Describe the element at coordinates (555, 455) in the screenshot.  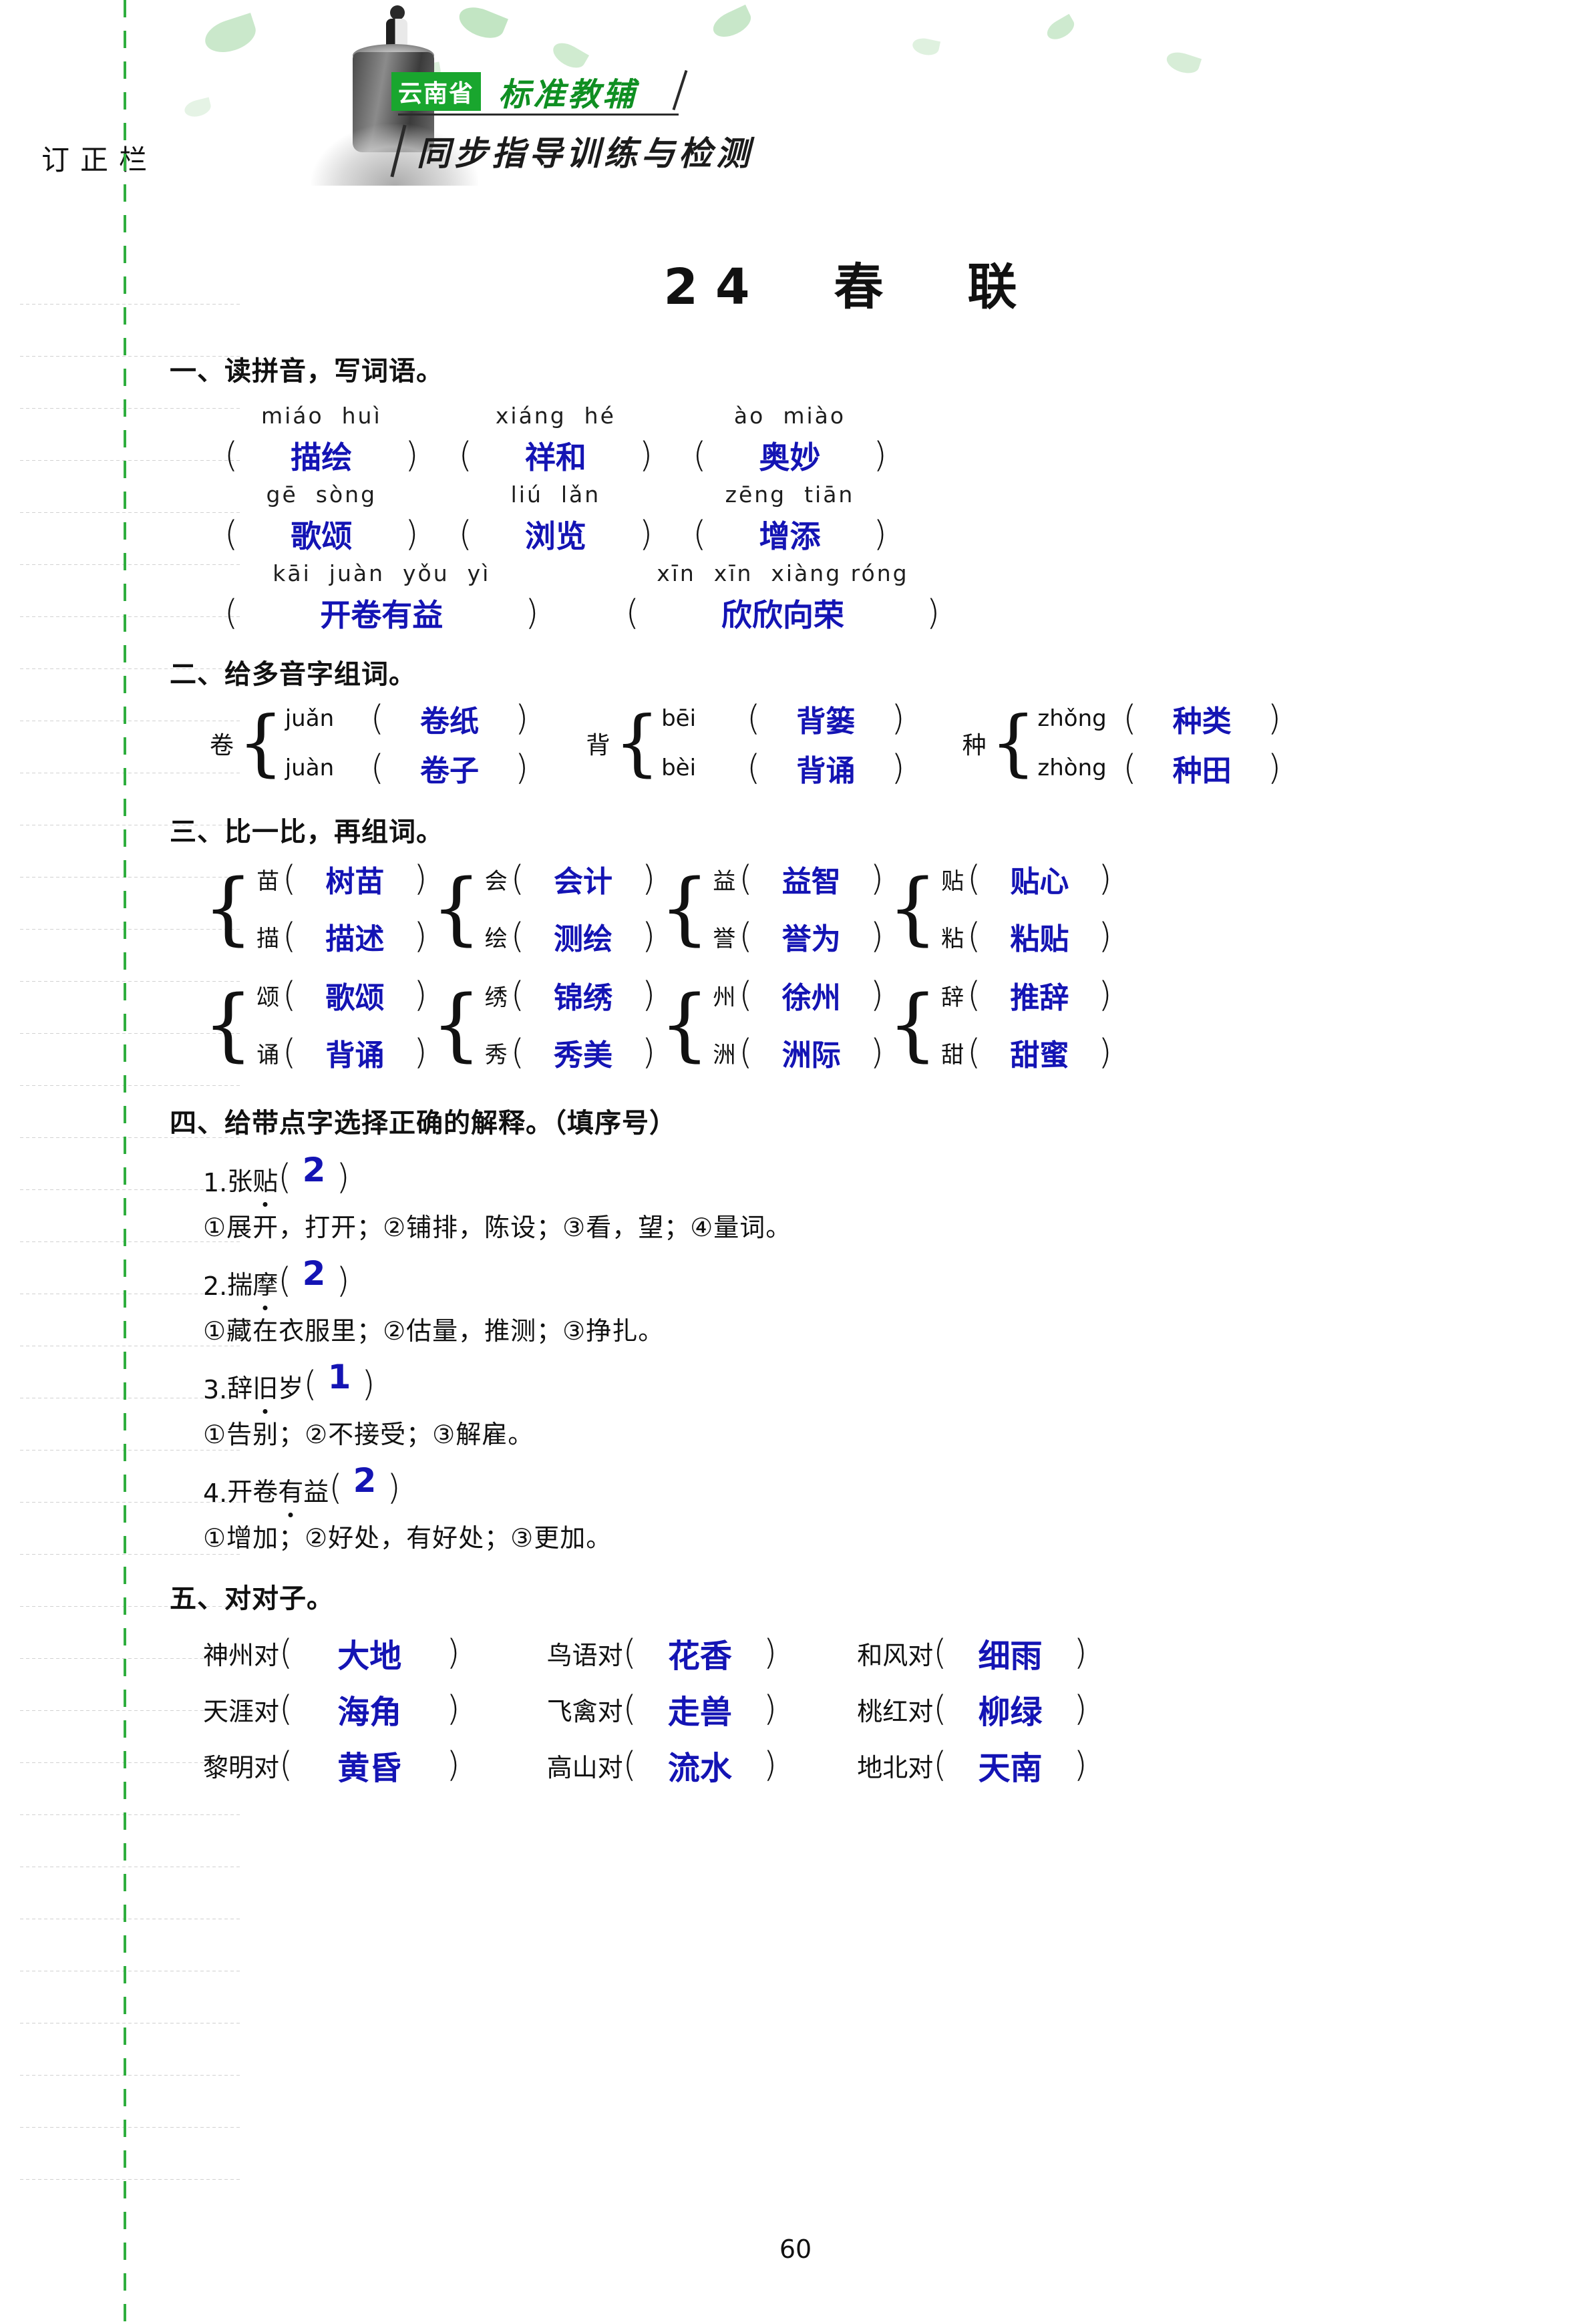
I see `answer-blank: 祥和` at that location.